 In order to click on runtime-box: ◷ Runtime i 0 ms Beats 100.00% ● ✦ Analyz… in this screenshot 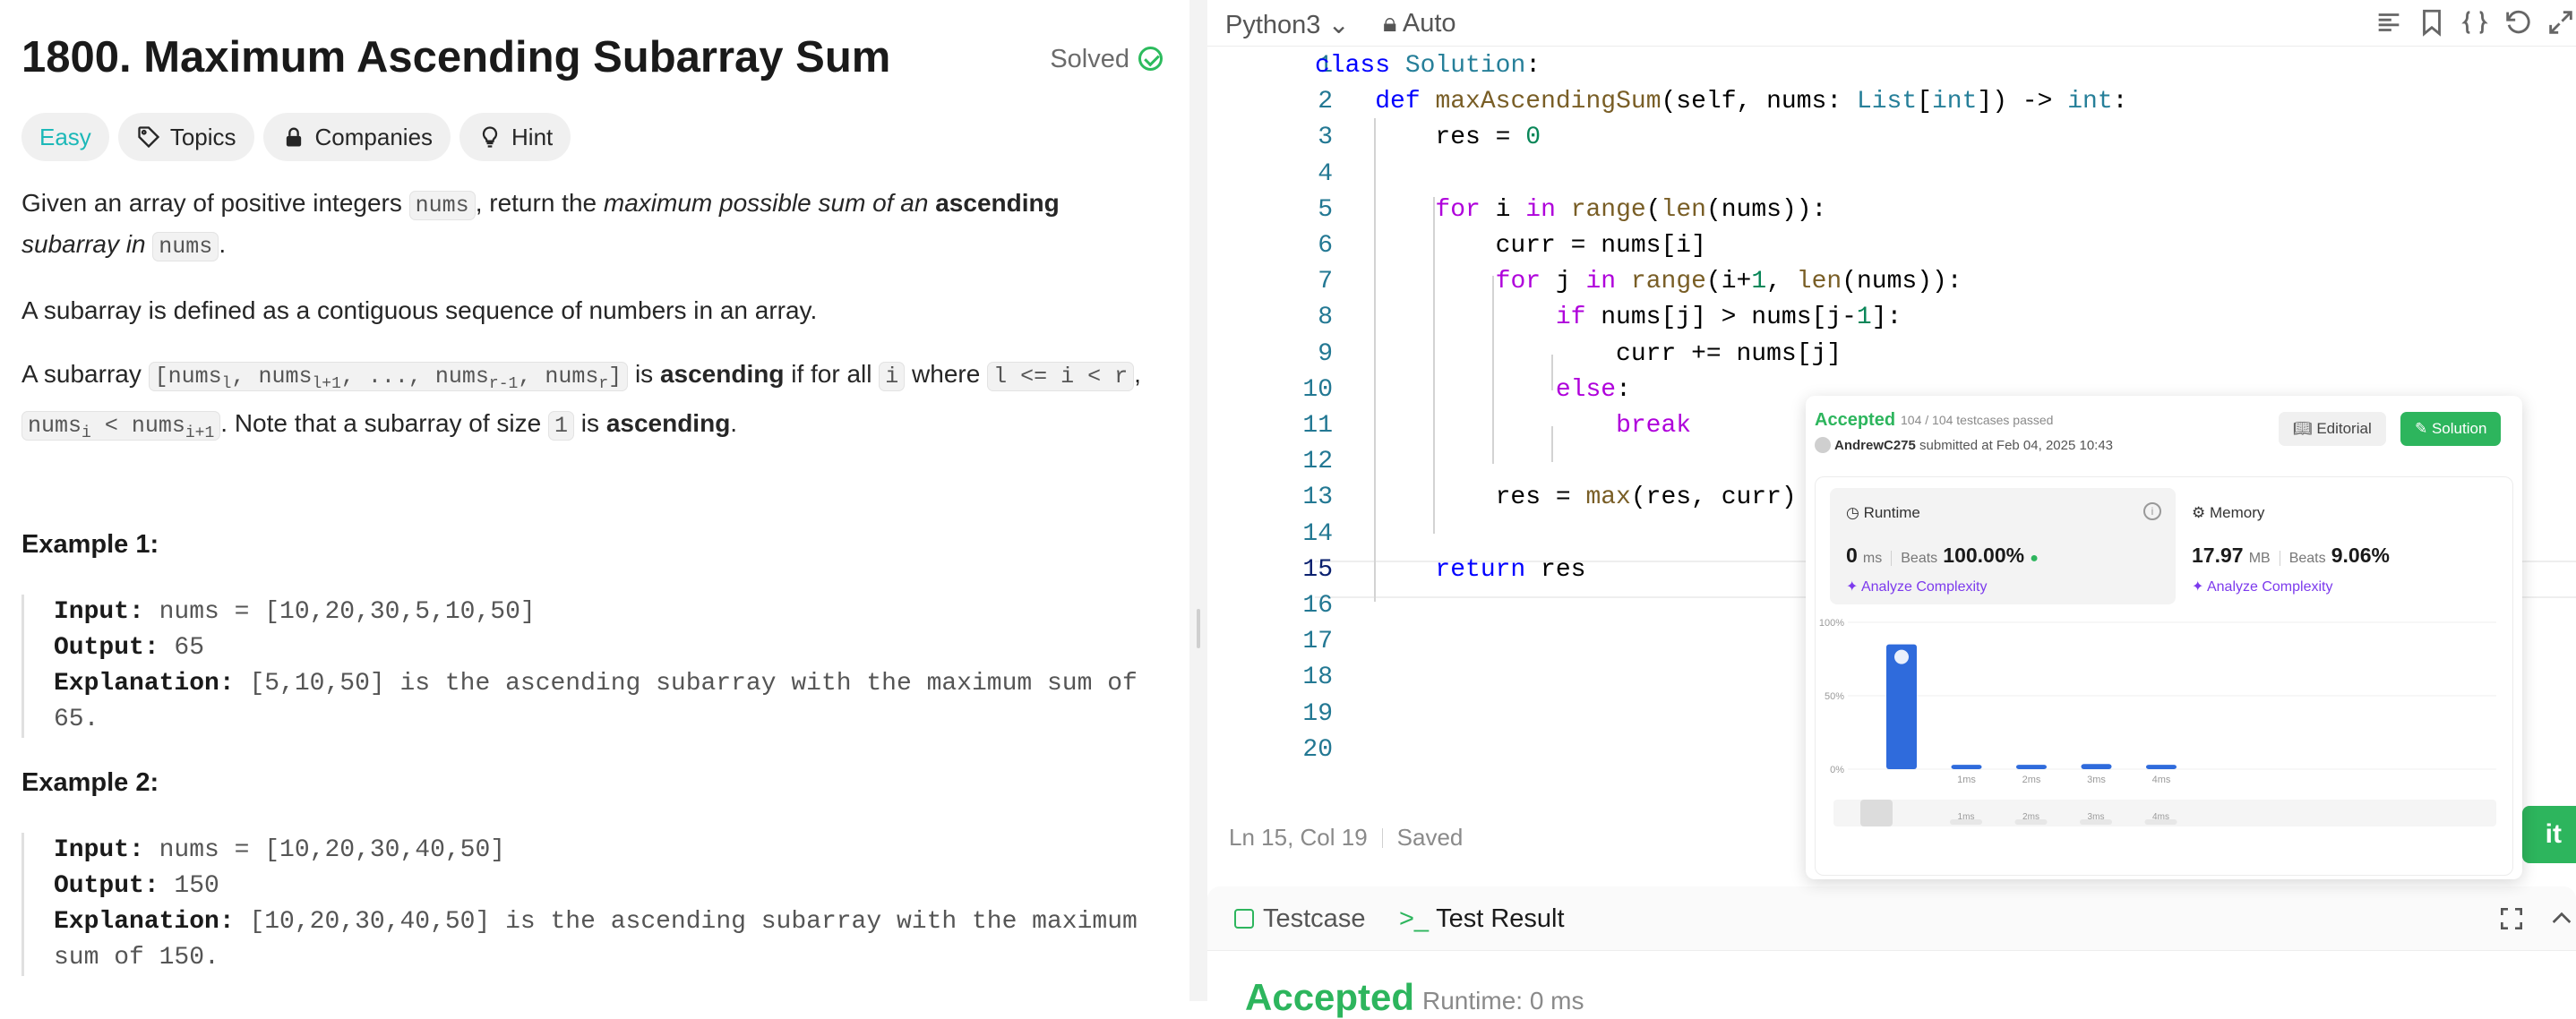, I will do `click(2003, 546)`.